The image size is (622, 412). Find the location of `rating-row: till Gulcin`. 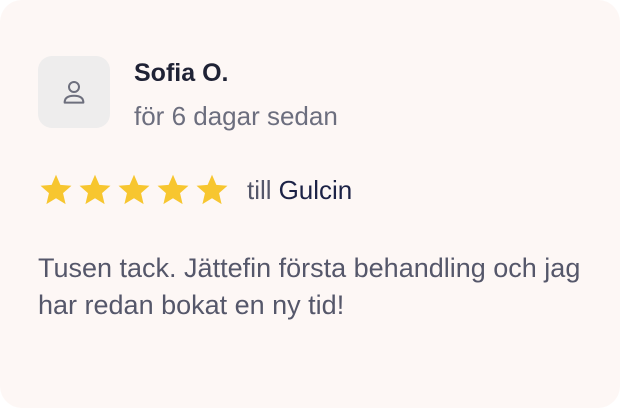

rating-row: till Gulcin is located at coordinates (195, 190).